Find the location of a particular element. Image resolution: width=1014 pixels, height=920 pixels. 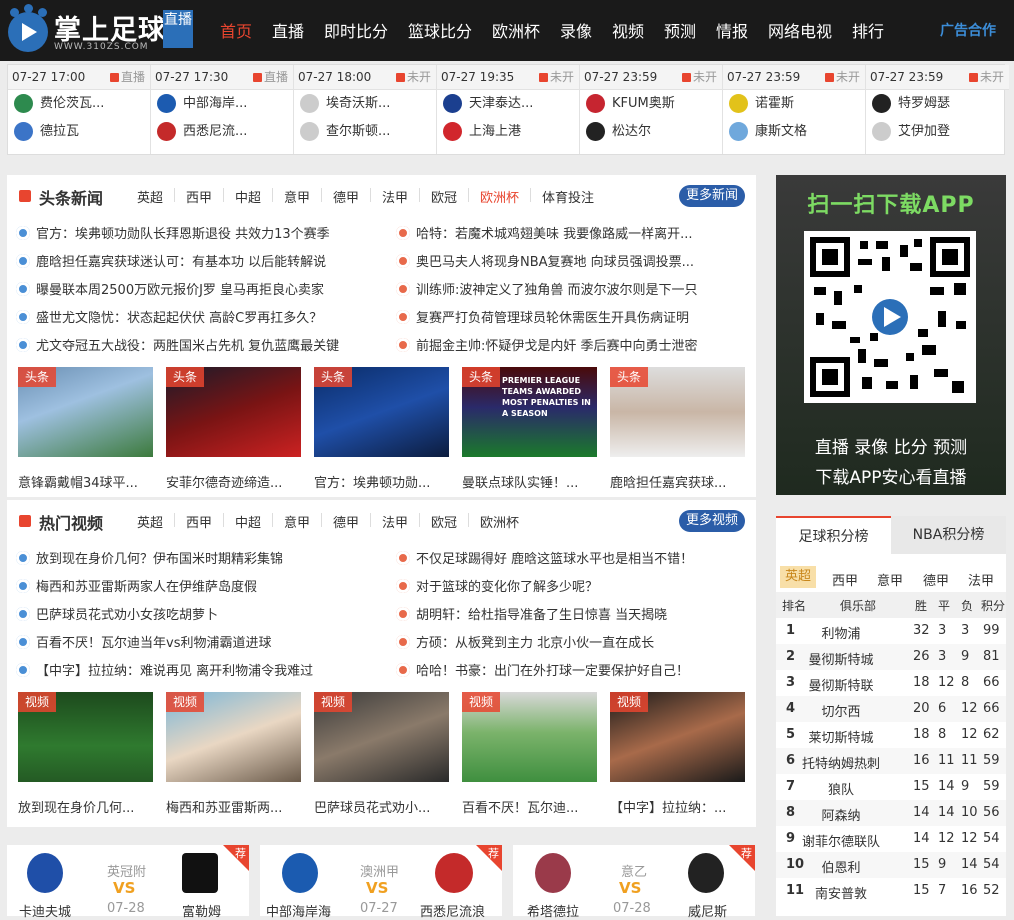

video-link: 对于篮球的变化你了解多少呢？ is located at coordinates (571, 585).